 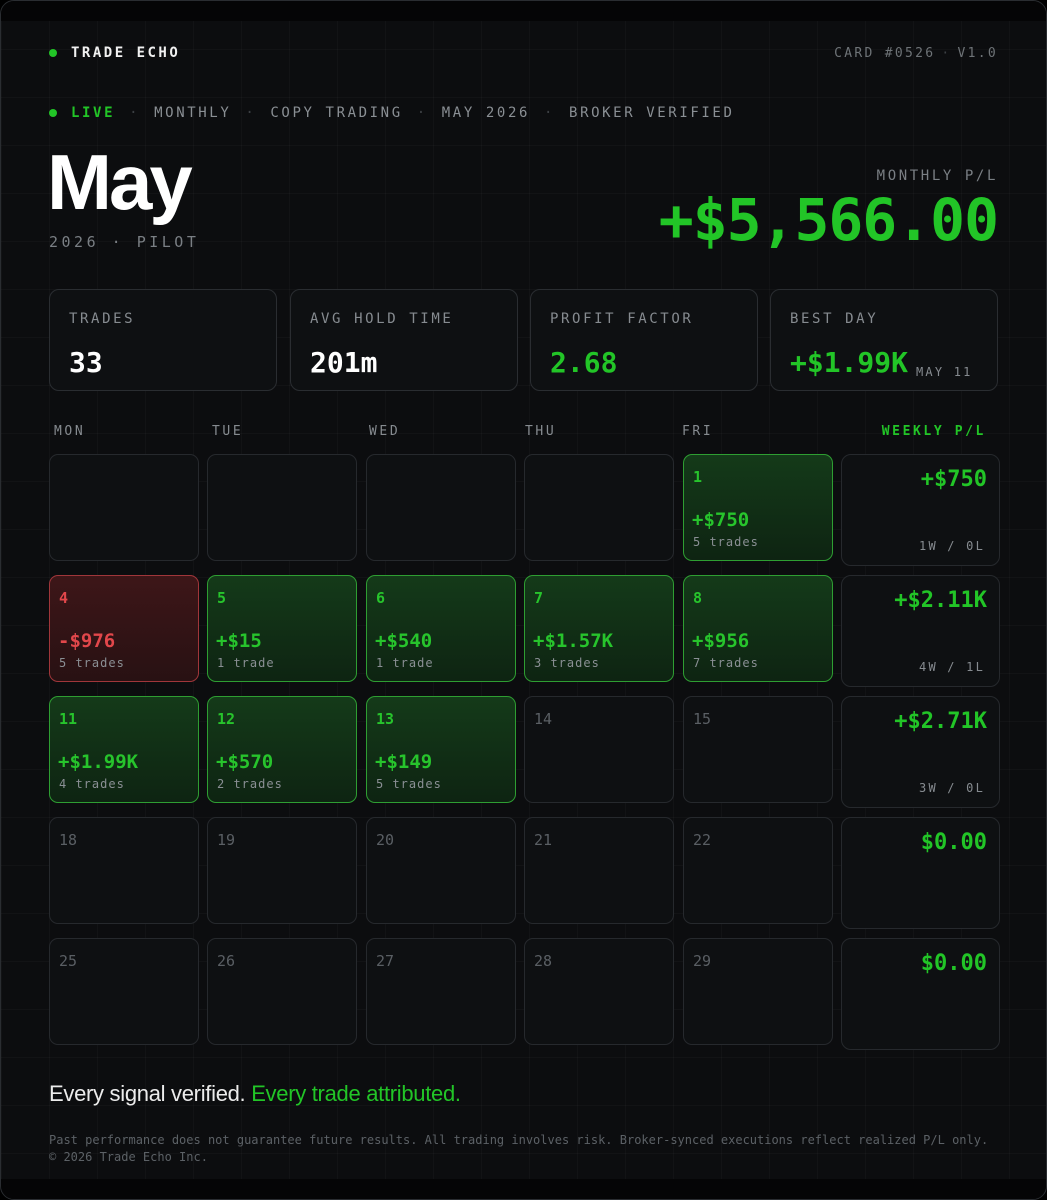 What do you see at coordinates (53, 113) in the screenshot?
I see `live-dot-icon` at bounding box center [53, 113].